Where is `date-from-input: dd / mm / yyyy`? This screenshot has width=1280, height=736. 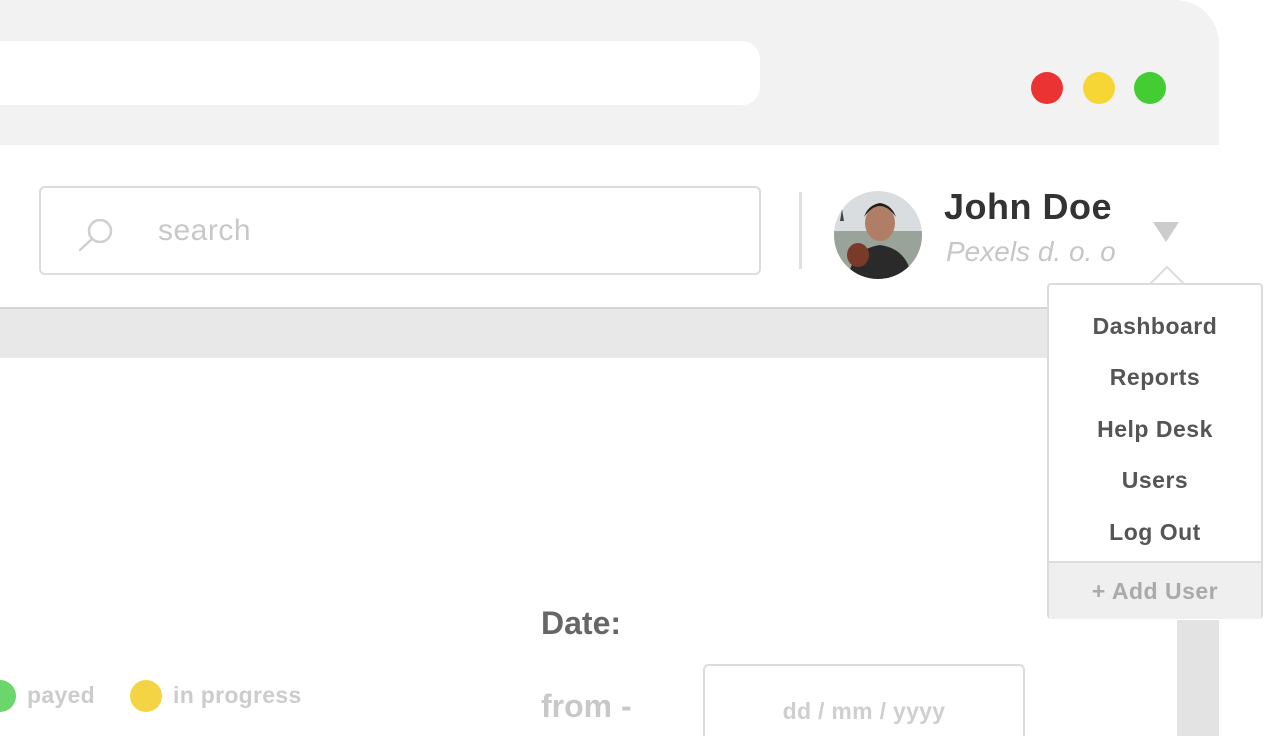
date-from-input: dd / mm / yyyy is located at coordinates (864, 700).